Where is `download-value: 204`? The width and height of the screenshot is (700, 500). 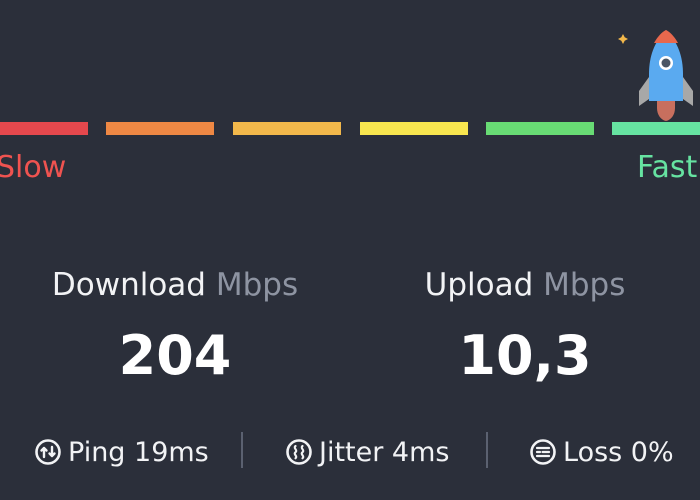
download-value: 204 is located at coordinates (175, 355).